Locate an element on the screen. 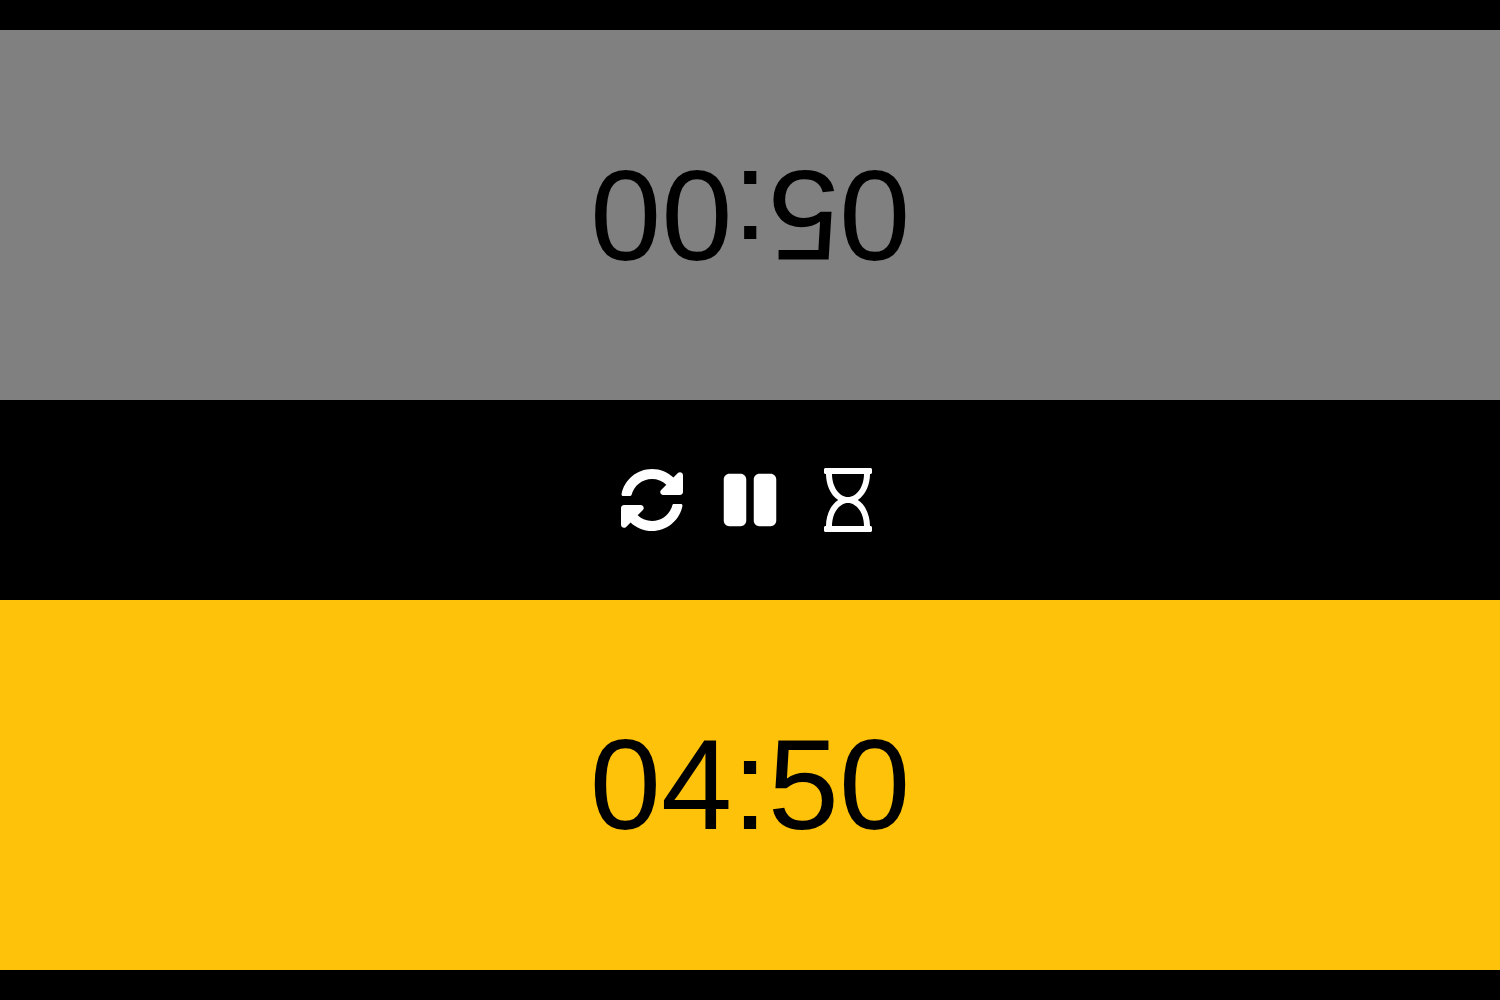 The width and height of the screenshot is (1500, 1000). clock-time: 04:50 is located at coordinates (750, 785).